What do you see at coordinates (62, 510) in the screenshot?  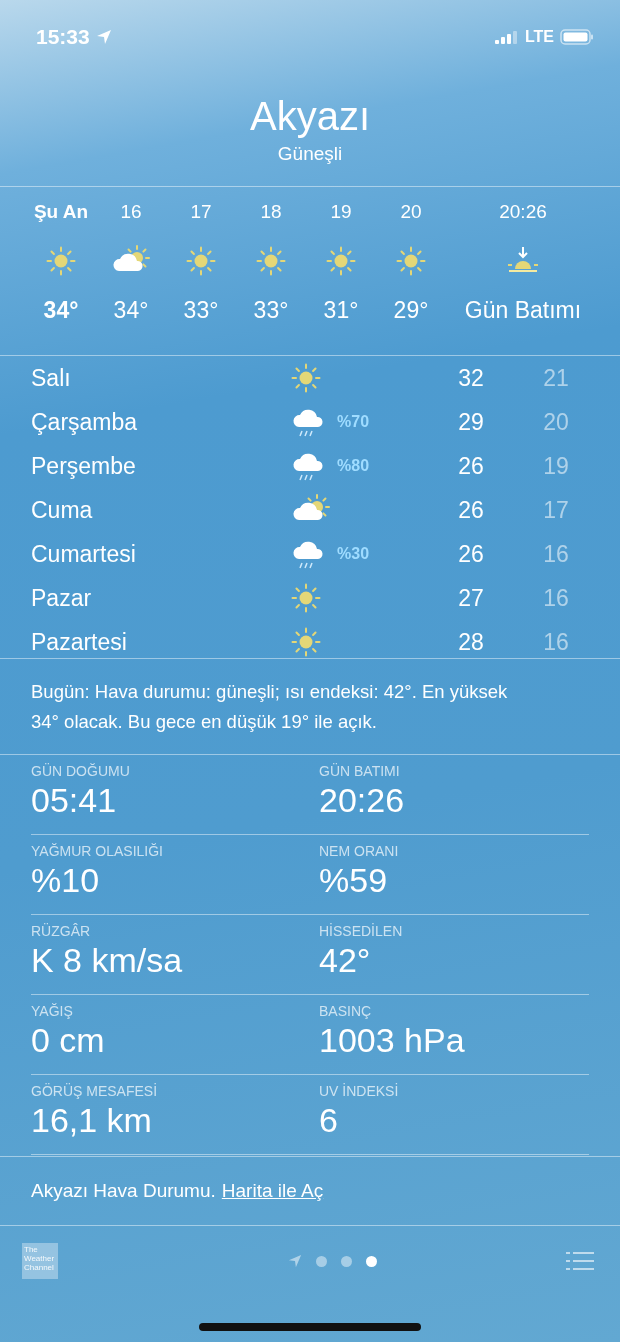 I see `day-name: Cuma` at bounding box center [62, 510].